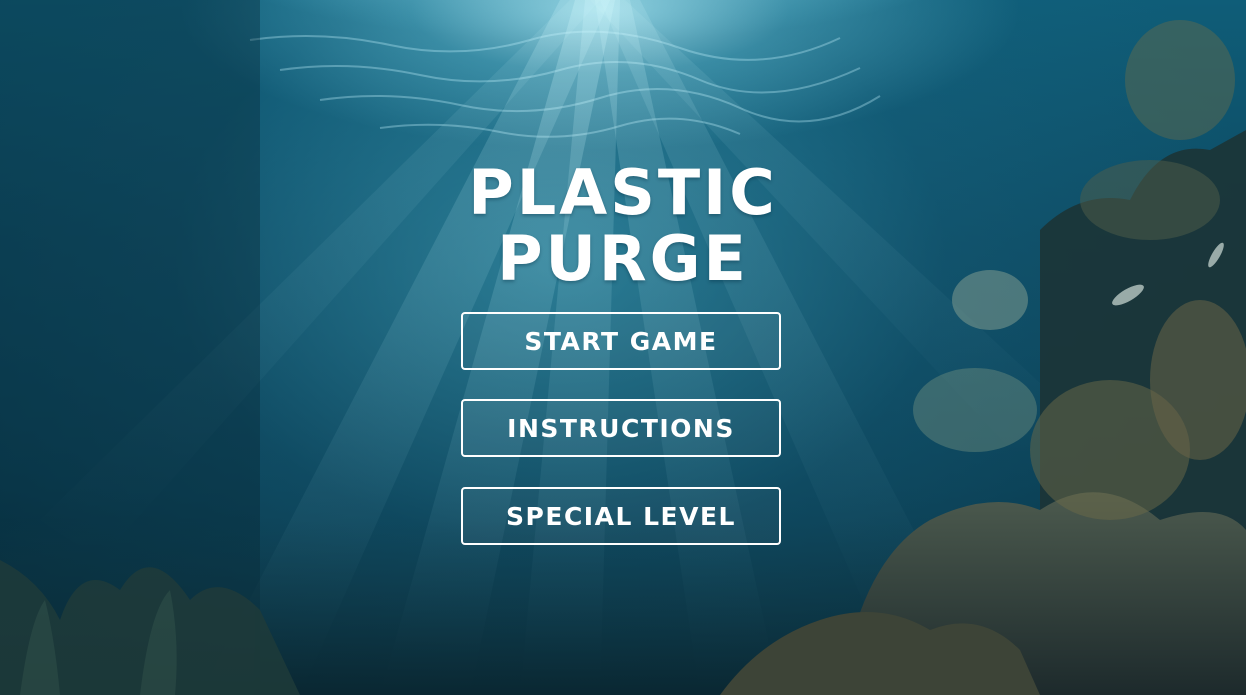 The image size is (1246, 695). What do you see at coordinates (621, 516) in the screenshot?
I see `special-level-button: SPECIAL LEVEL` at bounding box center [621, 516].